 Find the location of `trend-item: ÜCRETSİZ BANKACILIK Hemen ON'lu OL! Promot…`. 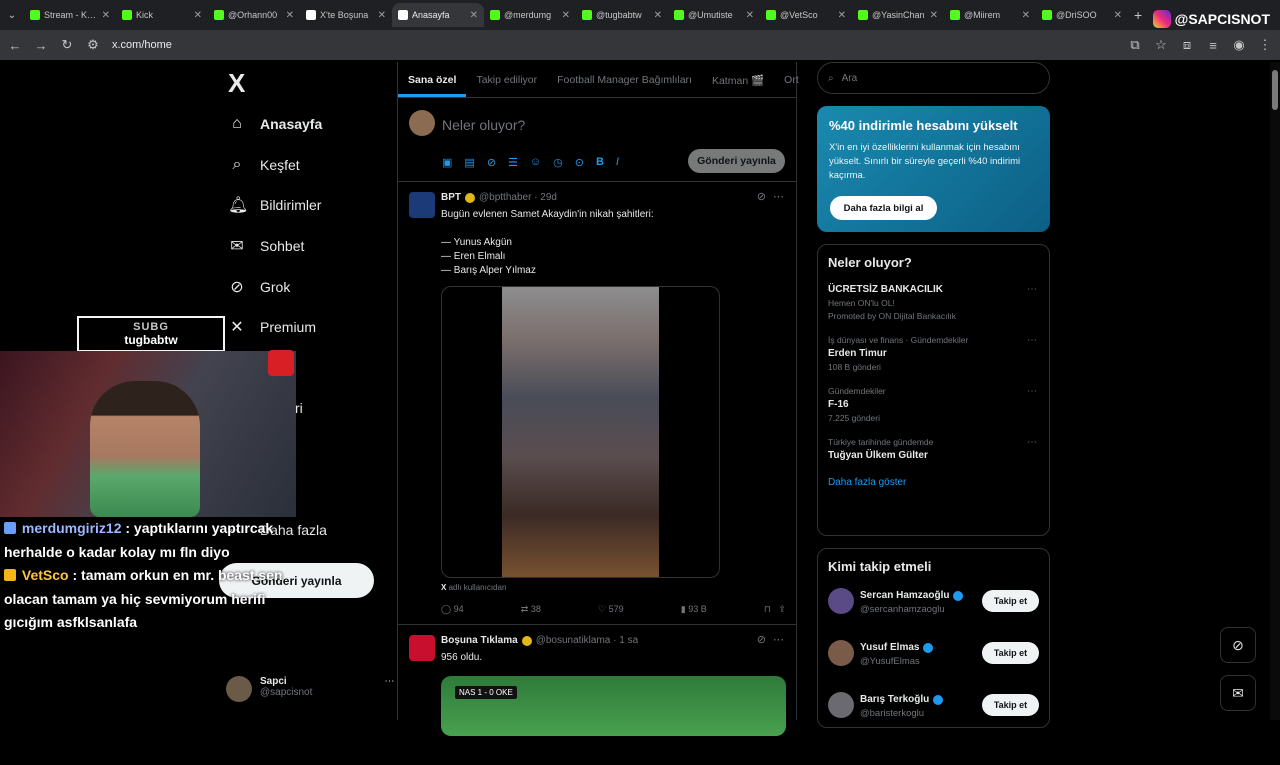

trend-item: ÜCRETSİZ BANKACILIK Hemen ON'lu OL! Promot… is located at coordinates (933, 302).